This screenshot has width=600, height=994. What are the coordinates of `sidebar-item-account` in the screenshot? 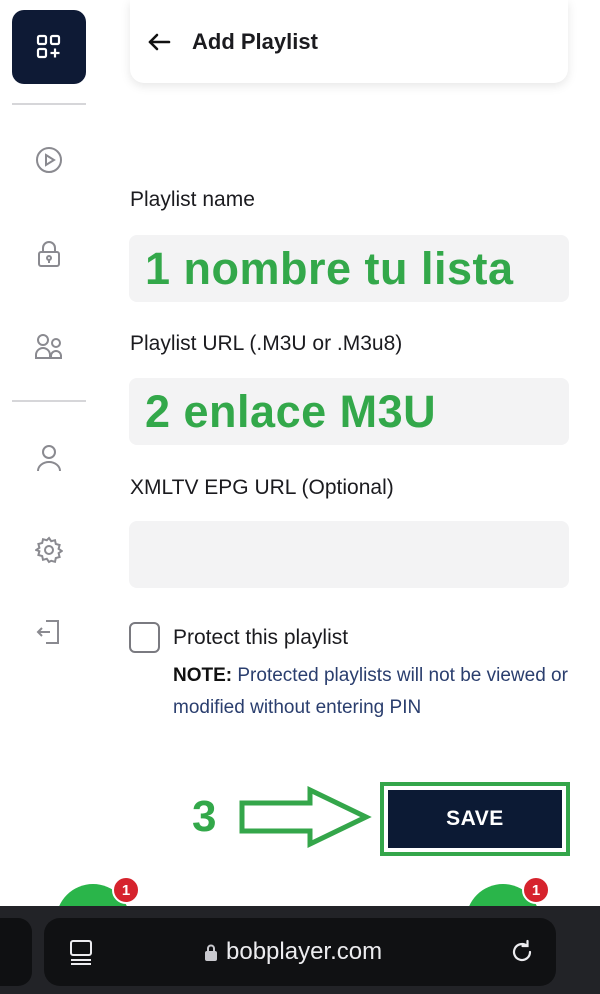 It's located at (49, 458).